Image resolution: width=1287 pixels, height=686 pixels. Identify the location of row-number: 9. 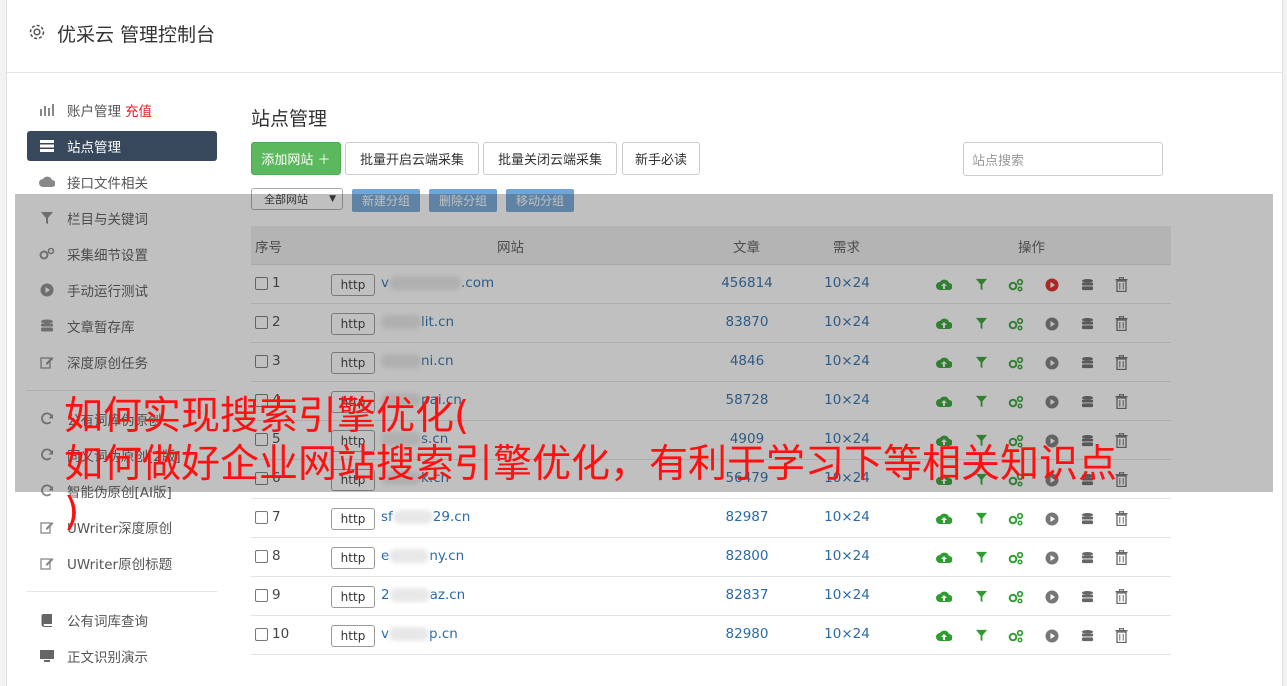
(276, 595).